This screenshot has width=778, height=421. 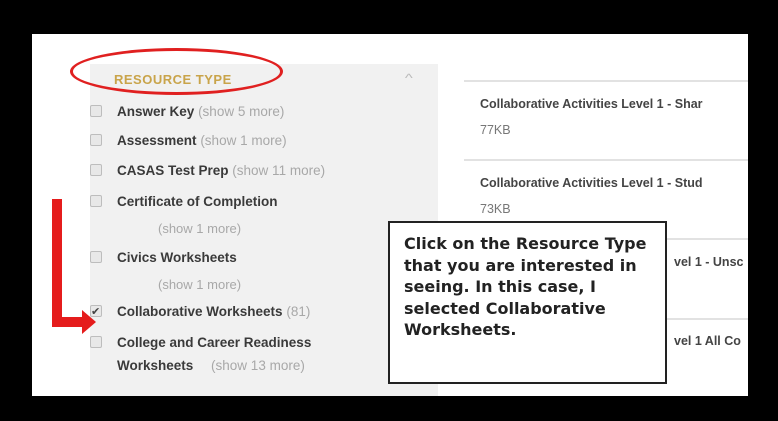 I want to click on filter-item-answer-key: Answer Key (show 5 more), so click(x=187, y=112).